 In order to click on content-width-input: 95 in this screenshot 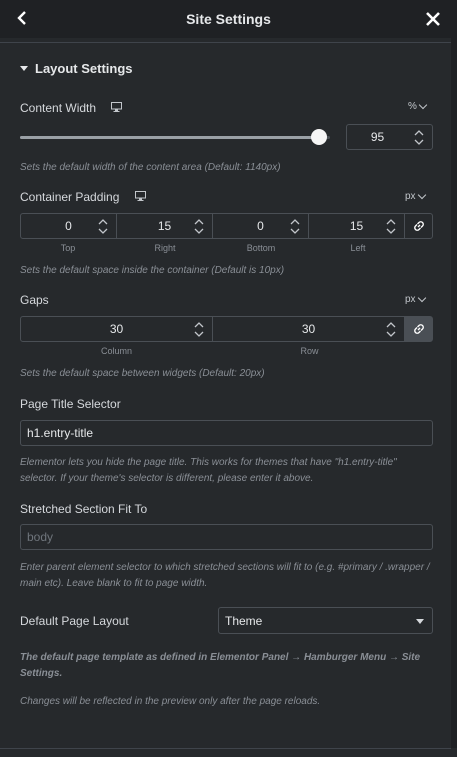, I will do `click(389, 137)`.